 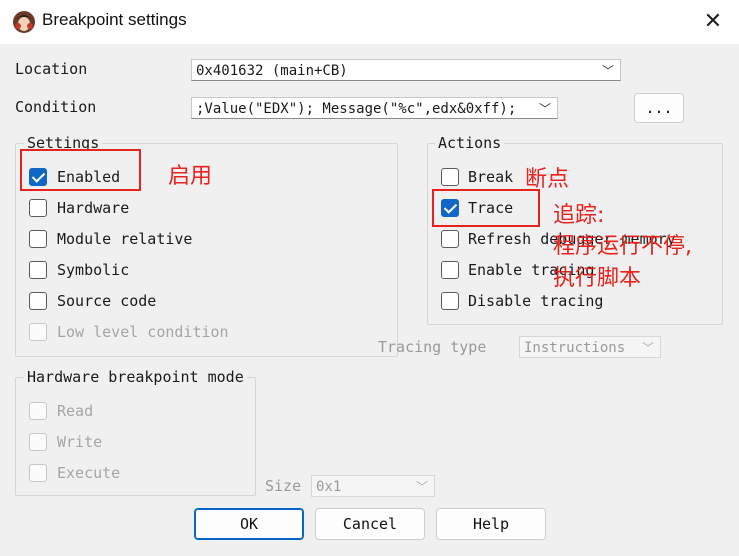 What do you see at coordinates (124, 239) in the screenshot?
I see `module-relative-label: Module relative` at bounding box center [124, 239].